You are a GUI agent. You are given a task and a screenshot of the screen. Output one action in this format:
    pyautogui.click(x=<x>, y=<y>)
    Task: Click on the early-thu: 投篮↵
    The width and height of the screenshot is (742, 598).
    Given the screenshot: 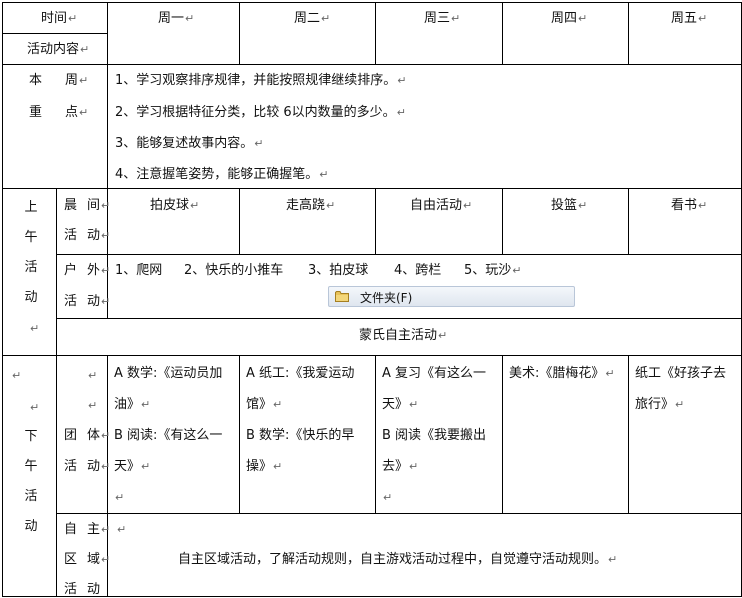 What is the action you would take?
    pyautogui.click(x=566, y=222)
    